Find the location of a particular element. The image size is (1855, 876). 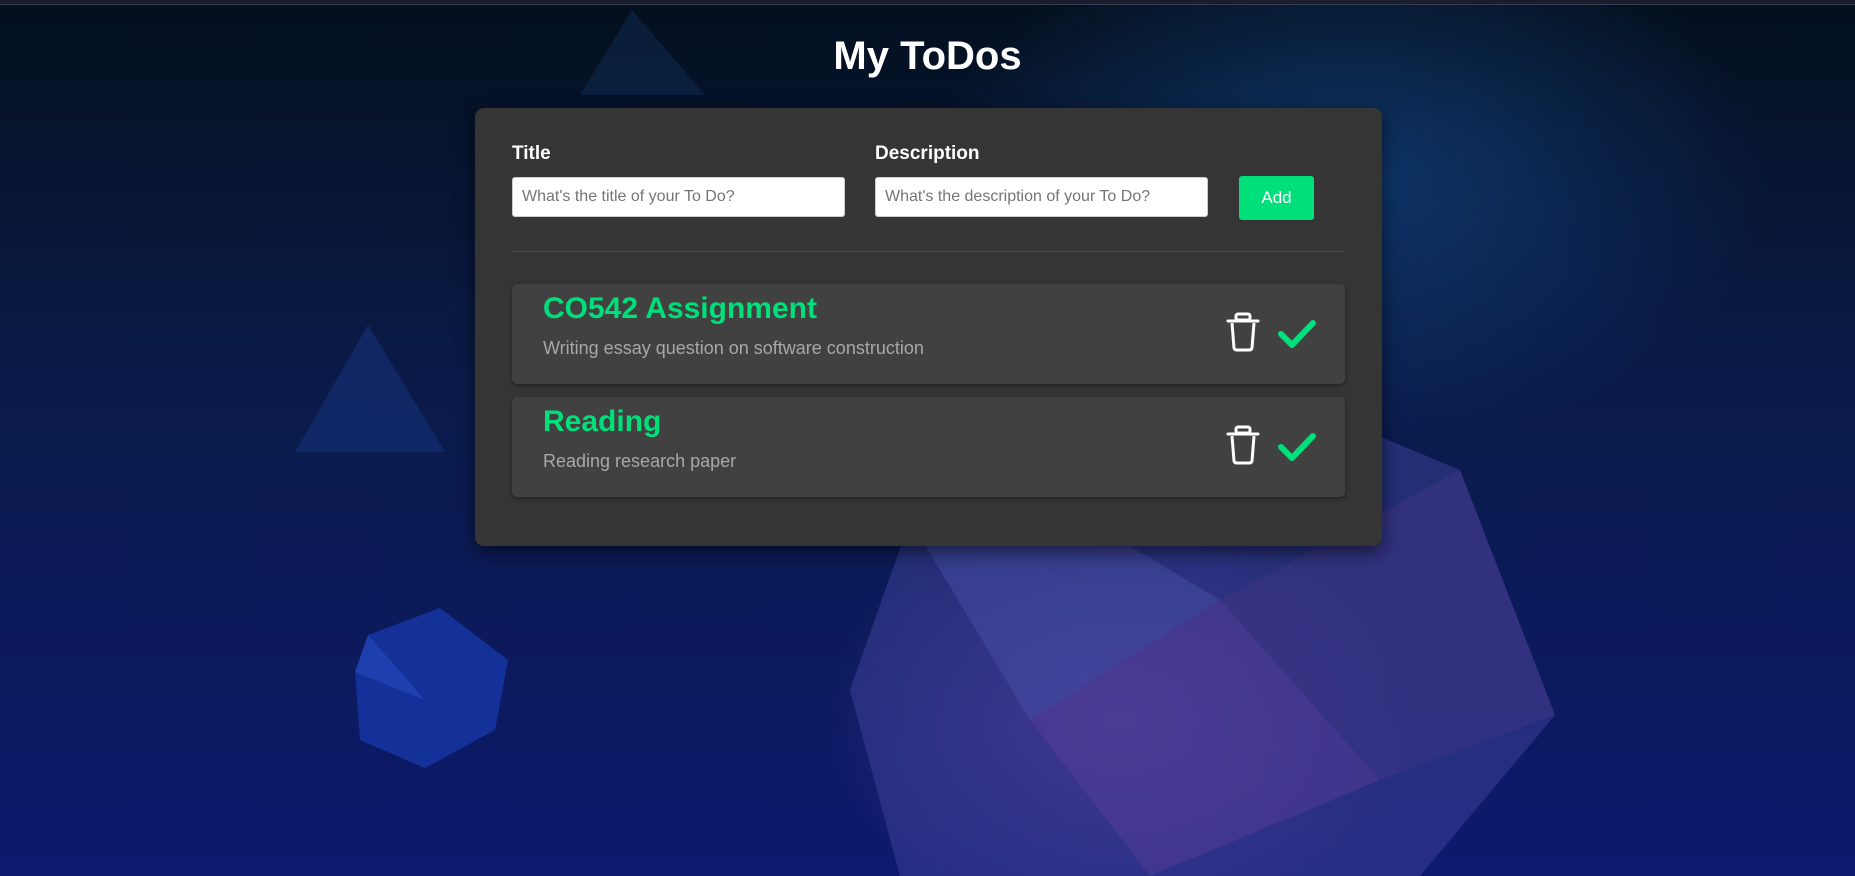

description-field-group: Description is located at coordinates (1041, 180).